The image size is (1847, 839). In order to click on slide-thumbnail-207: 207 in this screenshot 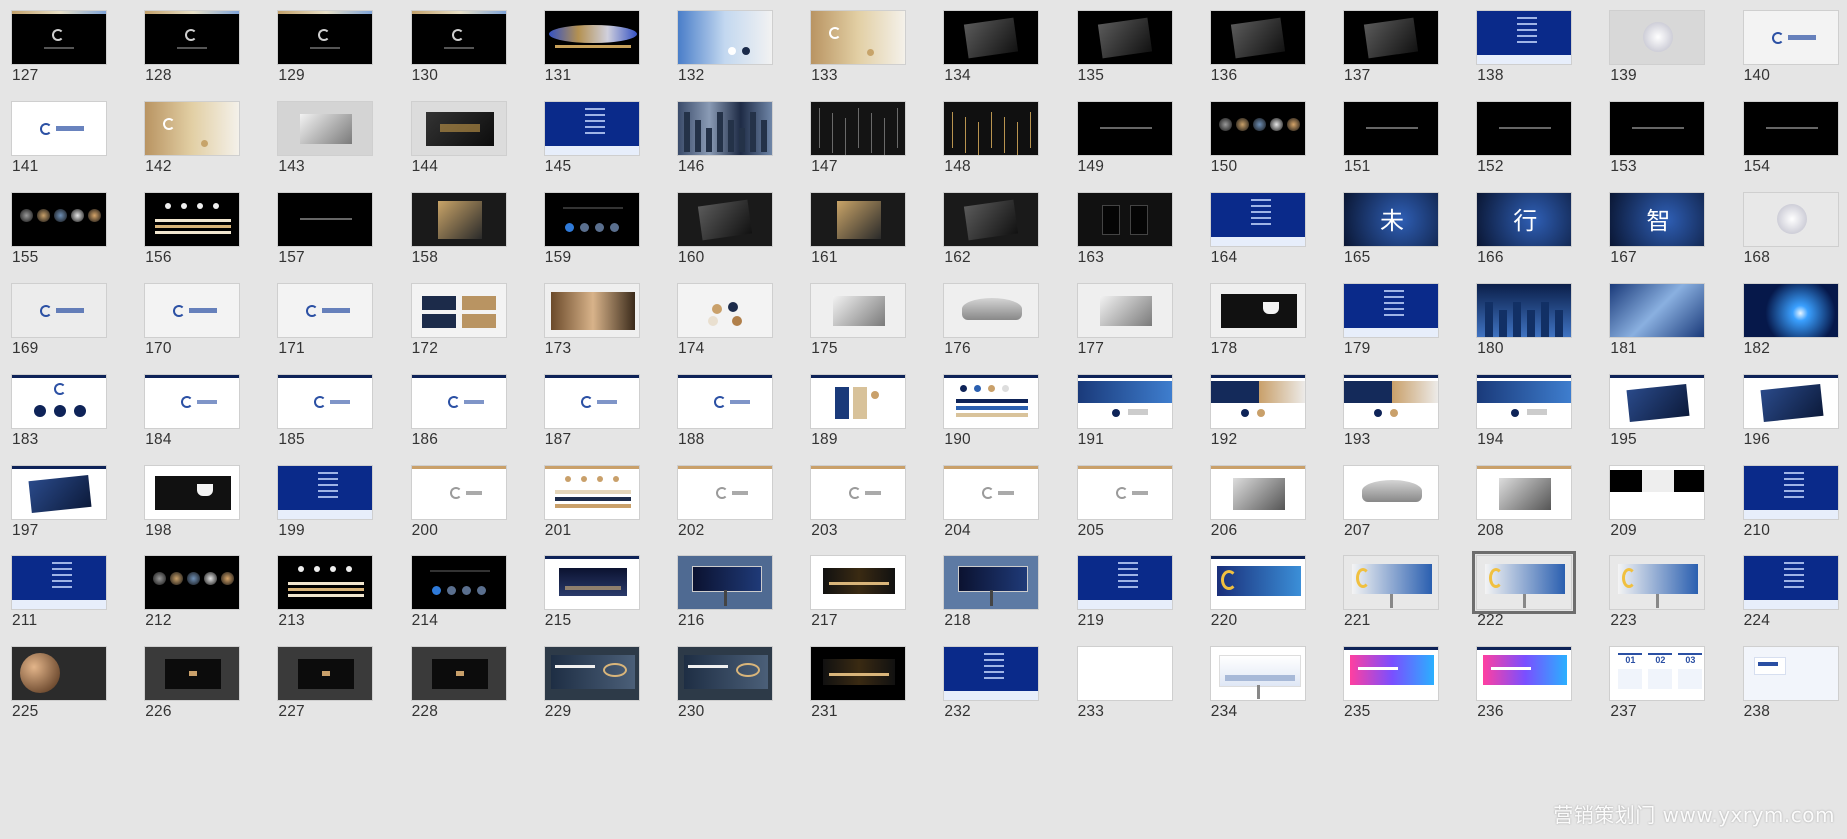, I will do `click(1408, 515)`.